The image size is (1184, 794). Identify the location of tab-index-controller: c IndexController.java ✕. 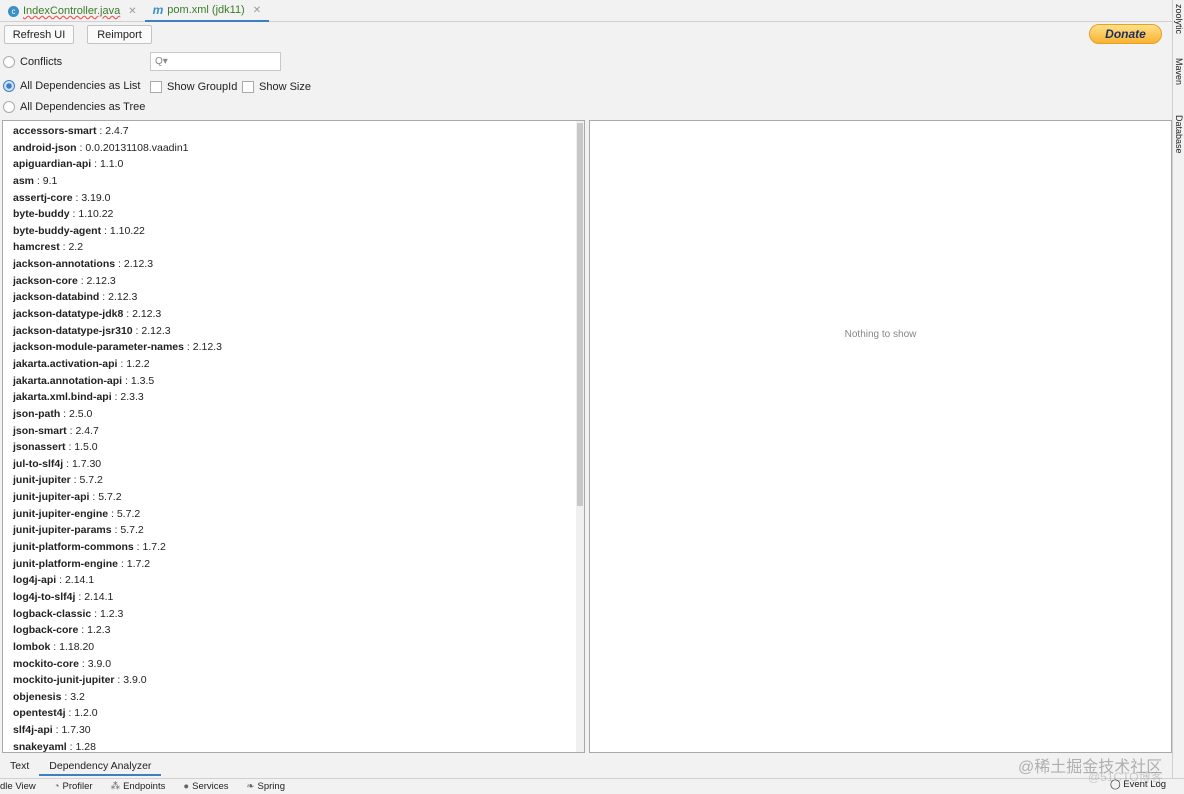
(72, 11).